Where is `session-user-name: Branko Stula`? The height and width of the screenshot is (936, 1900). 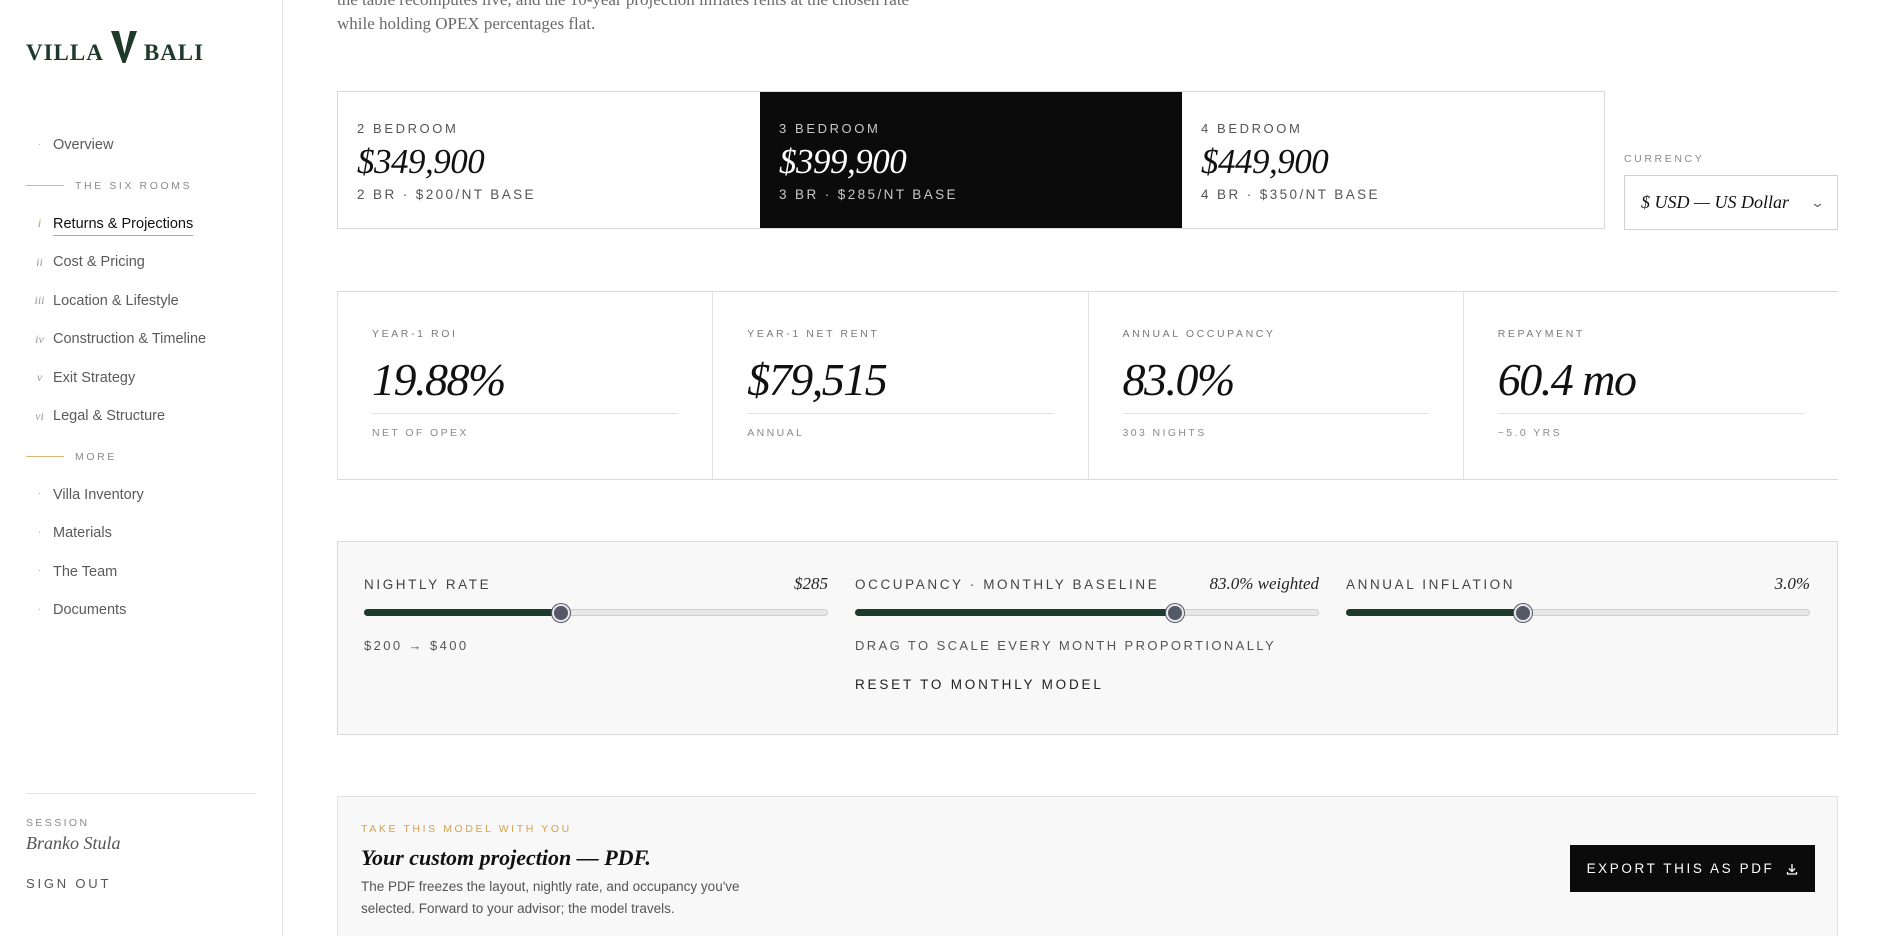
session-user-name: Branko Stula is located at coordinates (73, 843).